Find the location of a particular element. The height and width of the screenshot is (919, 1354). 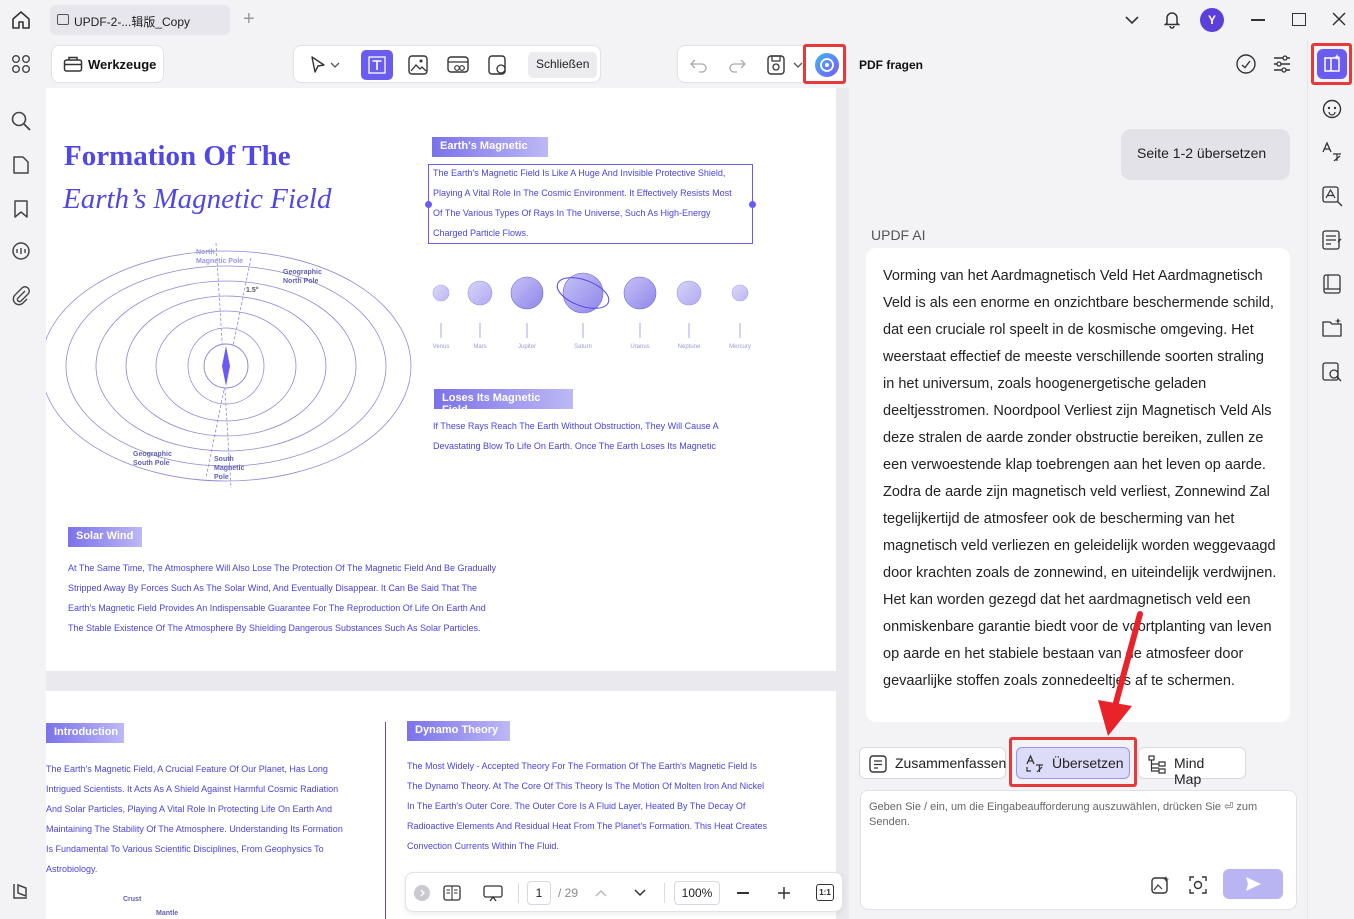

angle-label: 1.5° is located at coordinates (252, 290).